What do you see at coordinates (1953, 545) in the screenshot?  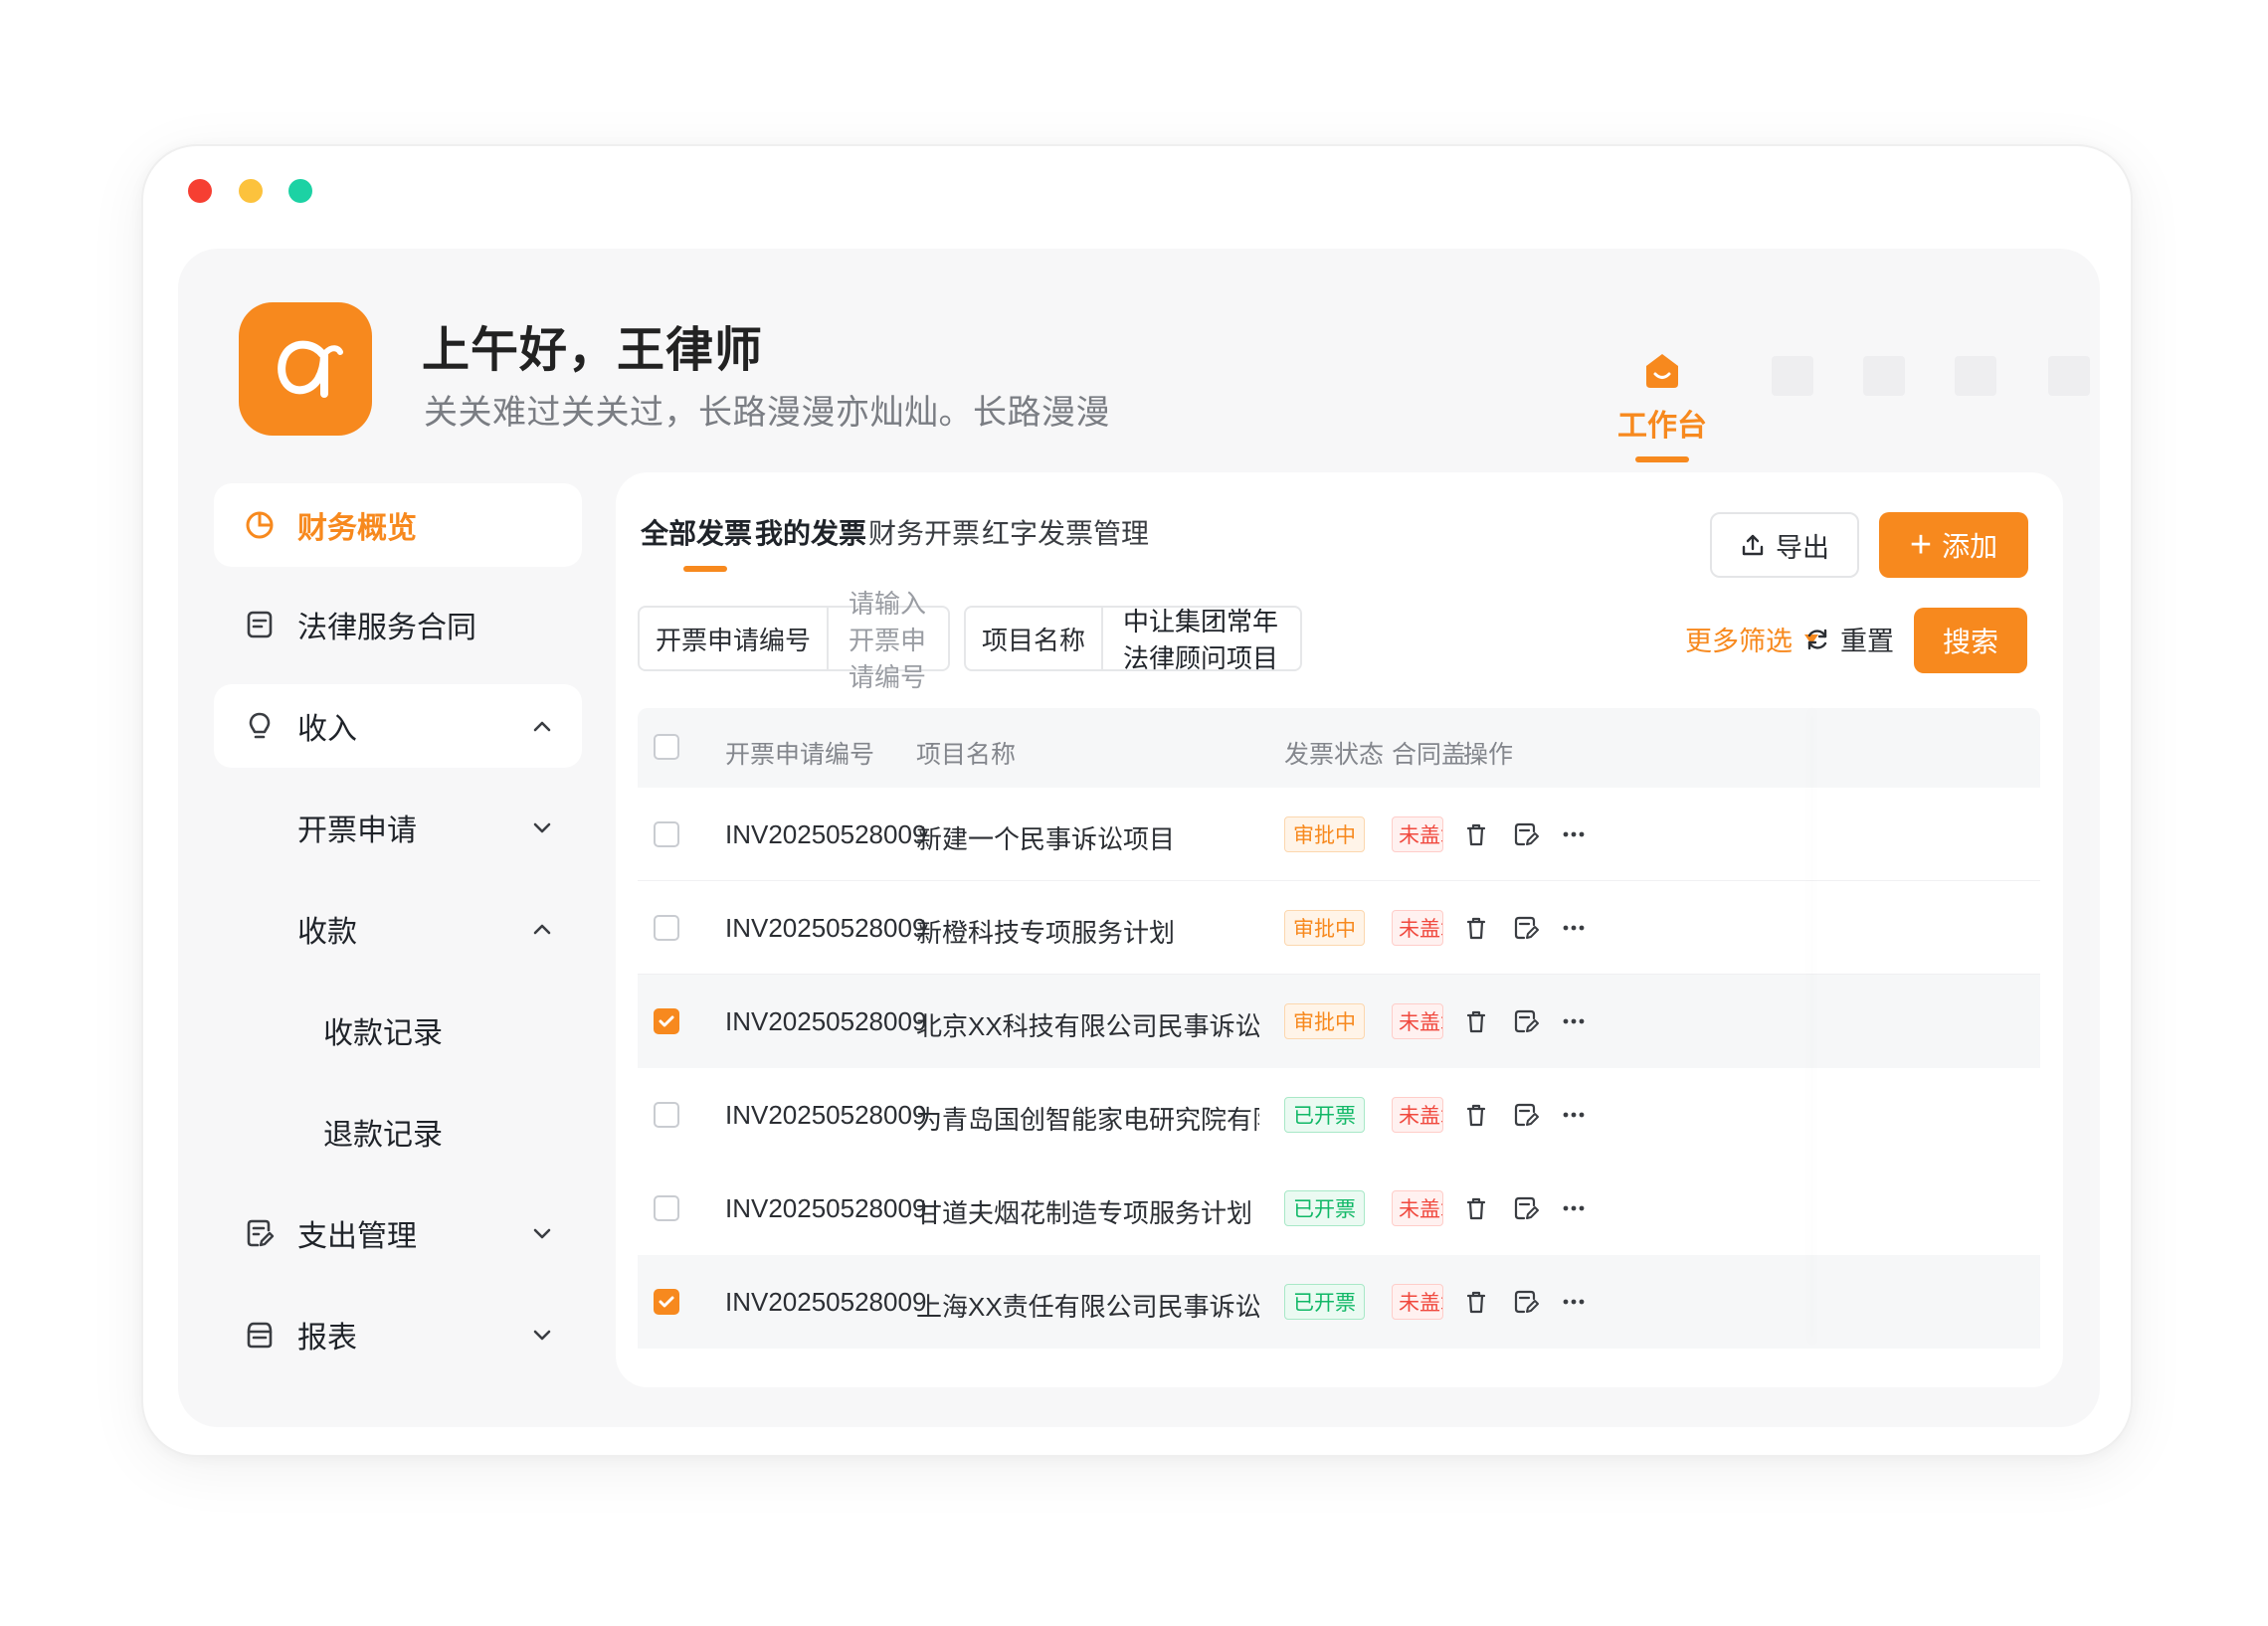 I see `add-button: + 添加` at bounding box center [1953, 545].